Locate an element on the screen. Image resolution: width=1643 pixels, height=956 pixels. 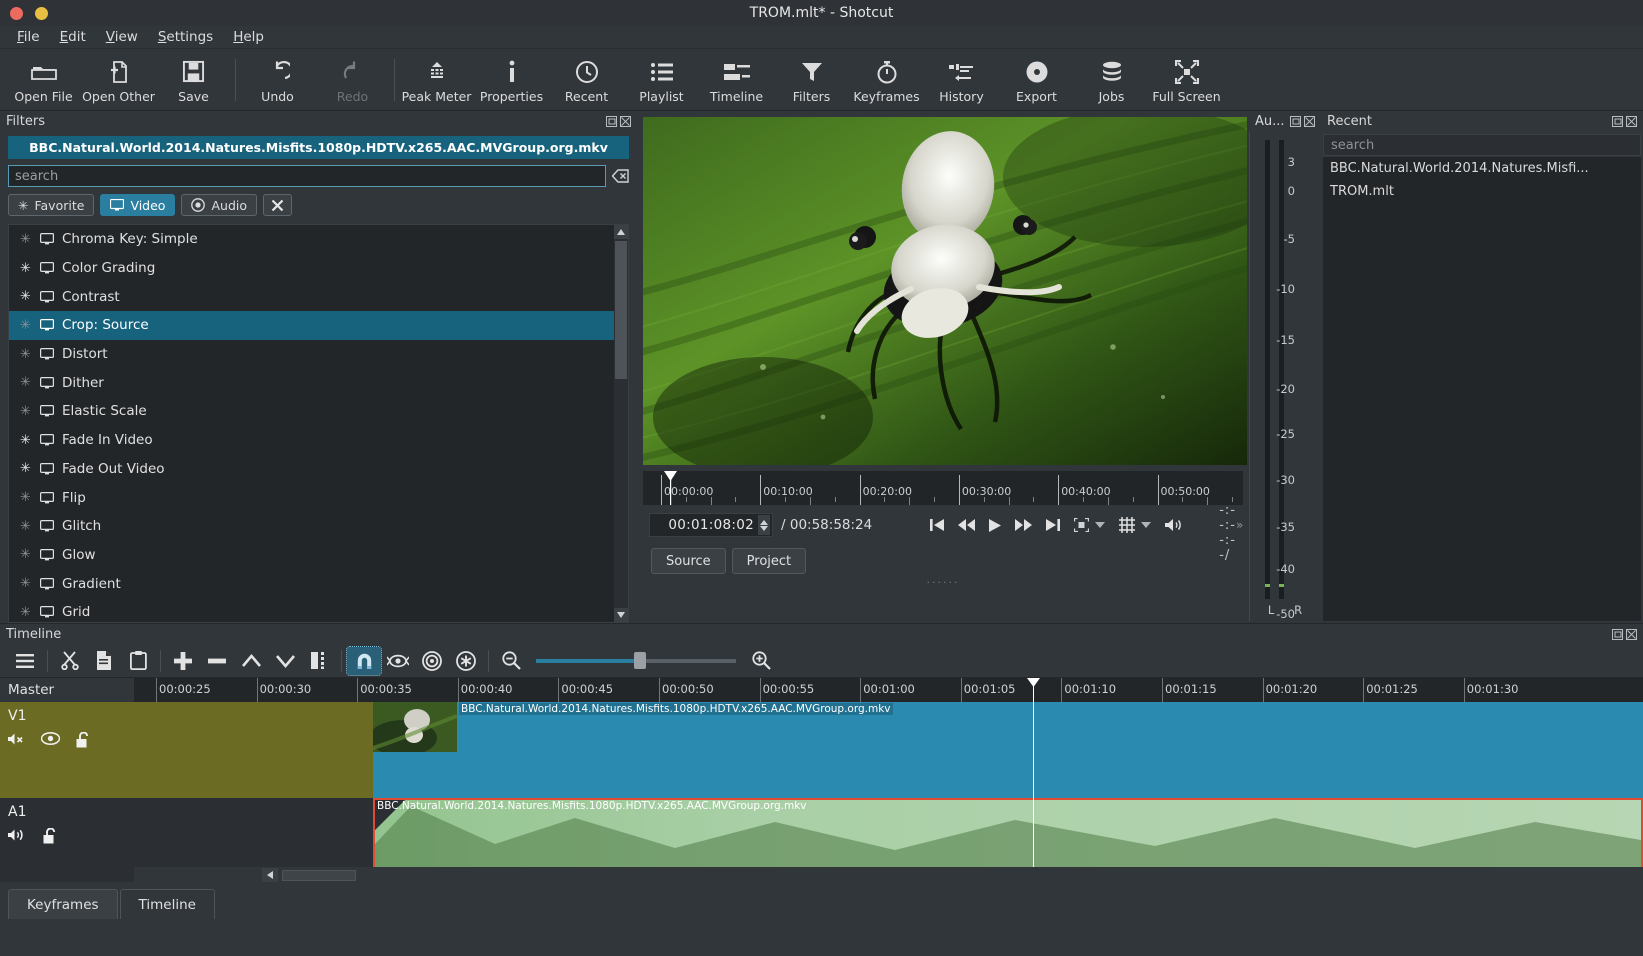
zoom-fit-icon is located at coordinates (1082, 525).